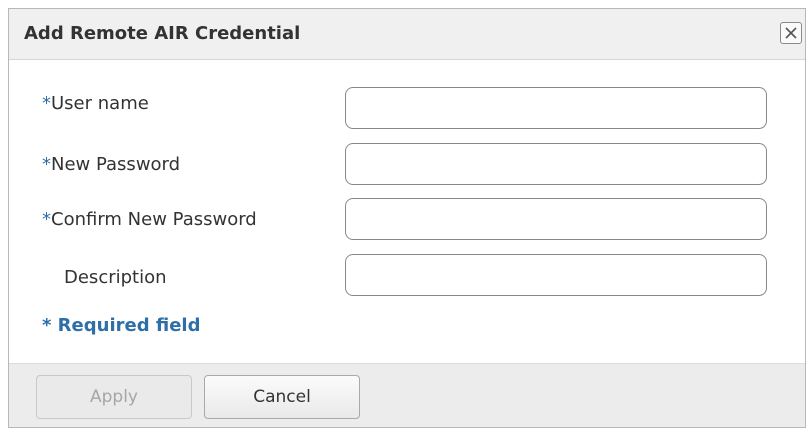  Describe the element at coordinates (114, 397) in the screenshot. I see `apply-button: Apply` at that location.